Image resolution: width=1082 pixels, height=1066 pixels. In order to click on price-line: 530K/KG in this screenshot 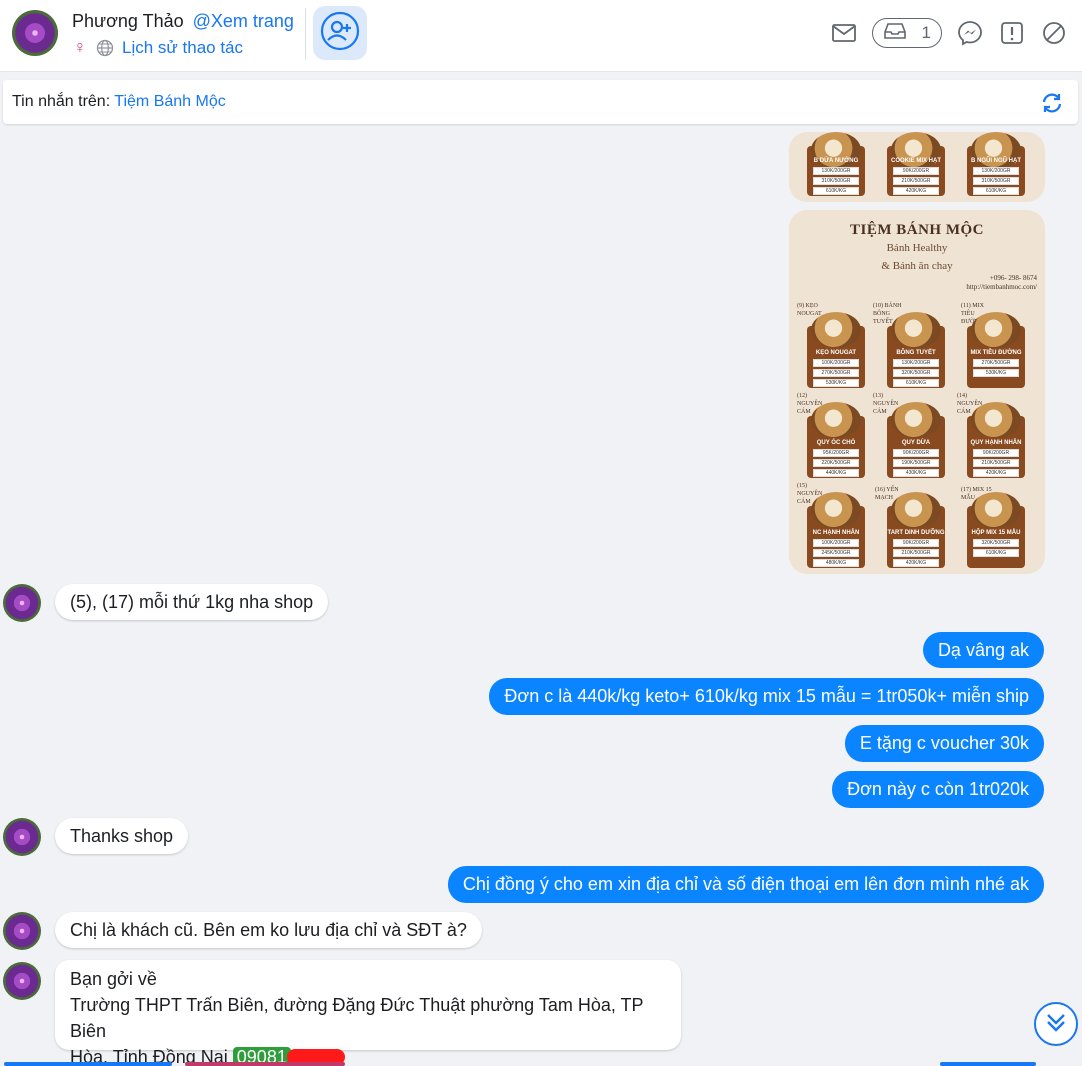, I will do `click(996, 373)`.